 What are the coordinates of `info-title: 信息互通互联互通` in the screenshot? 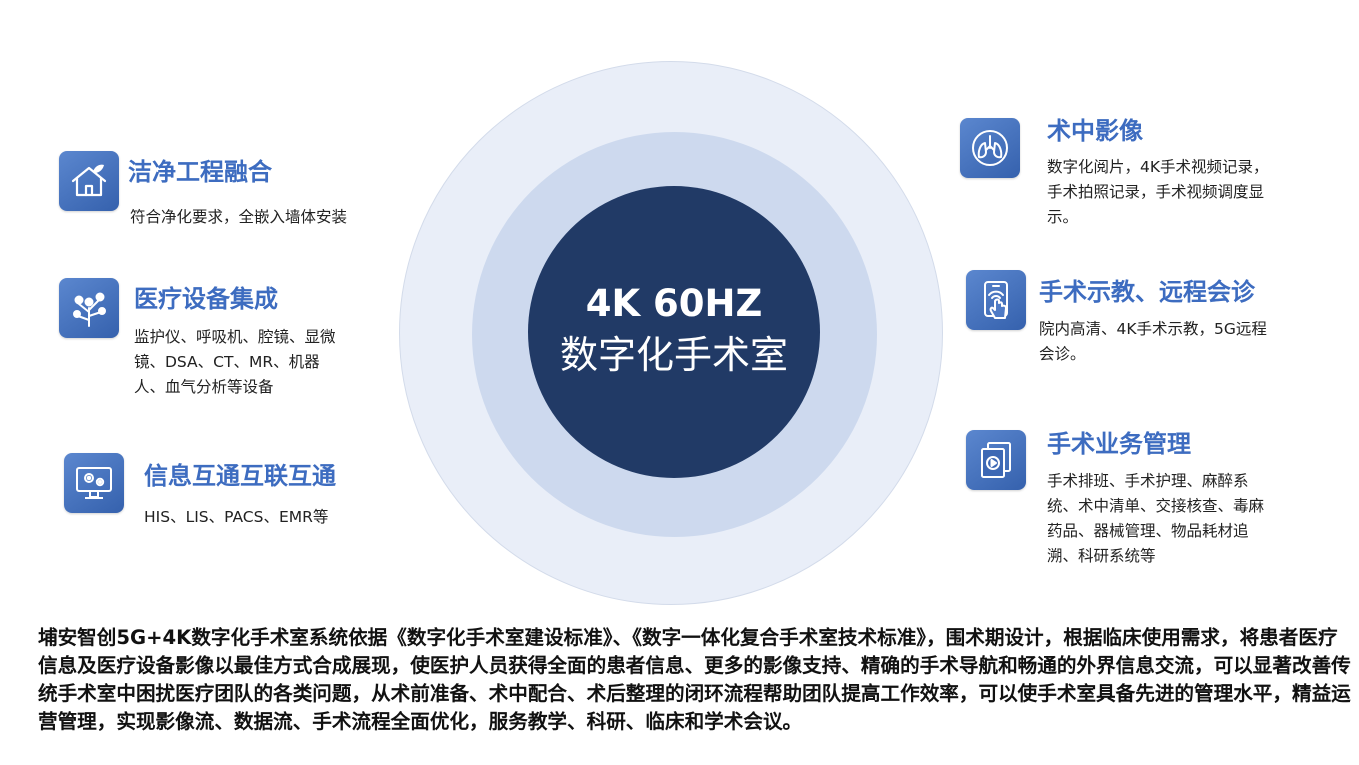 It's located at (240, 476).